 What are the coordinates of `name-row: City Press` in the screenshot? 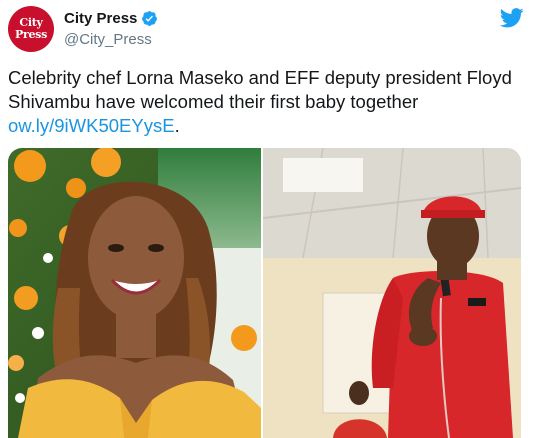 It's located at (111, 18).